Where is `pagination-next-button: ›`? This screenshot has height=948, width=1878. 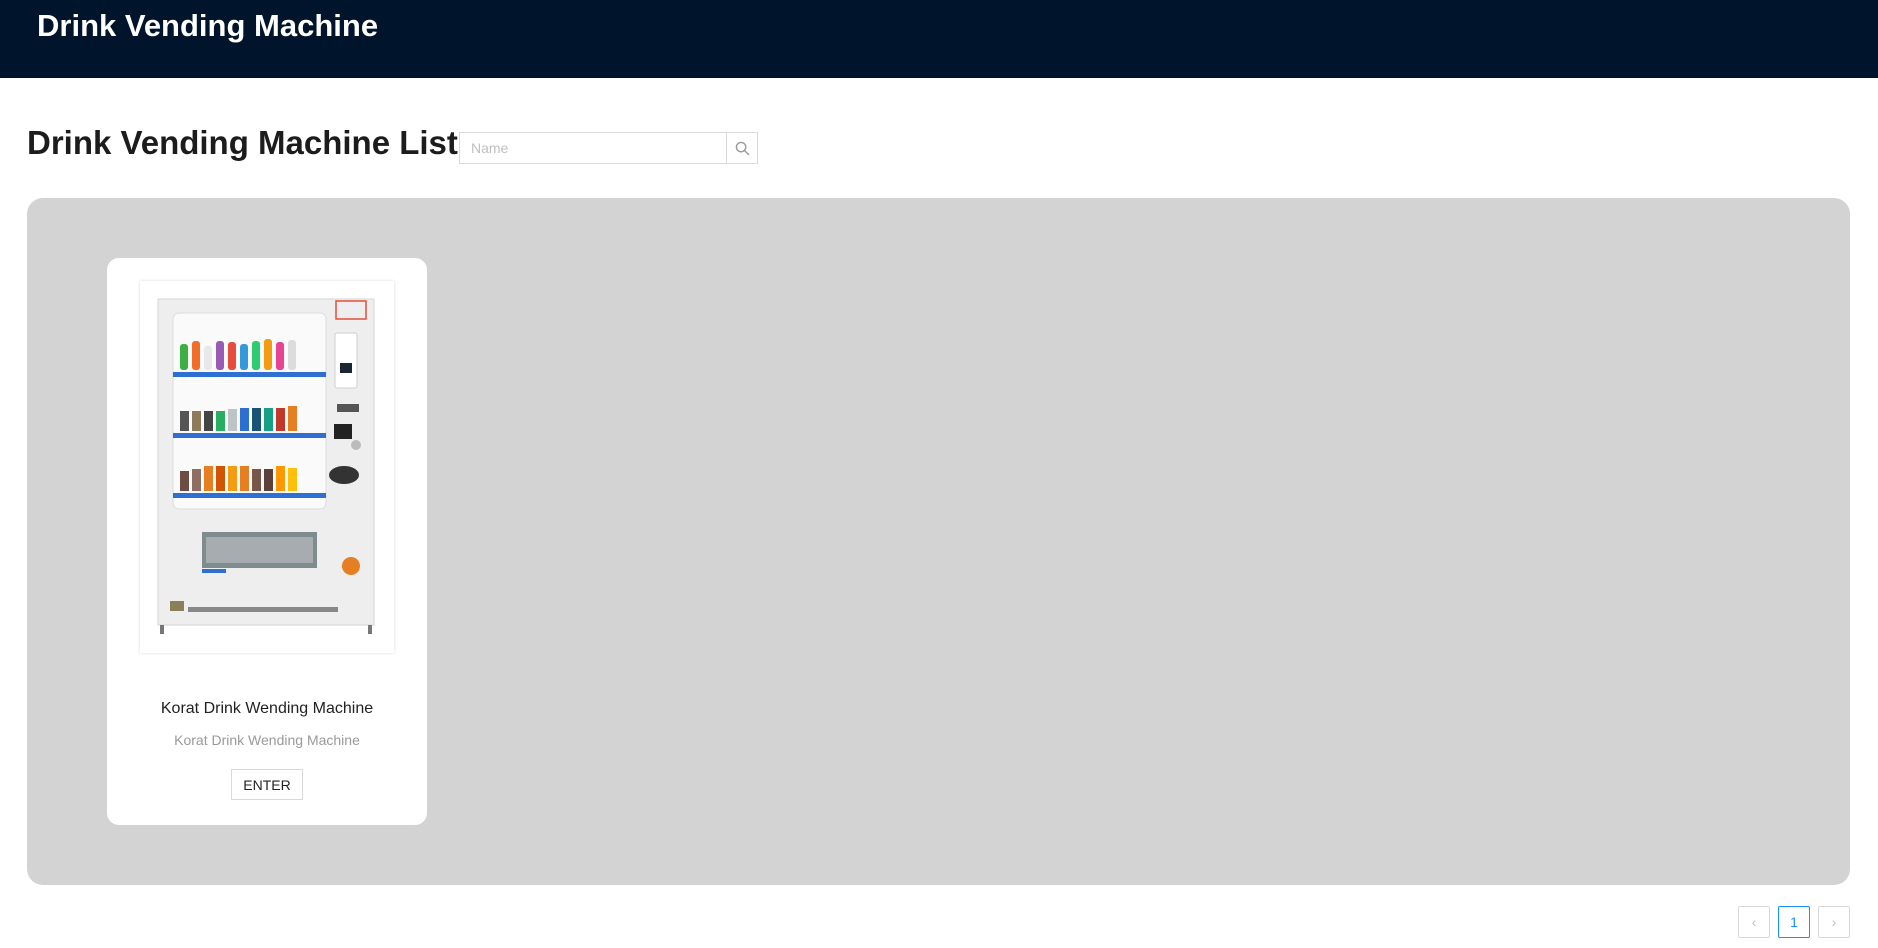 pagination-next-button: › is located at coordinates (1834, 922).